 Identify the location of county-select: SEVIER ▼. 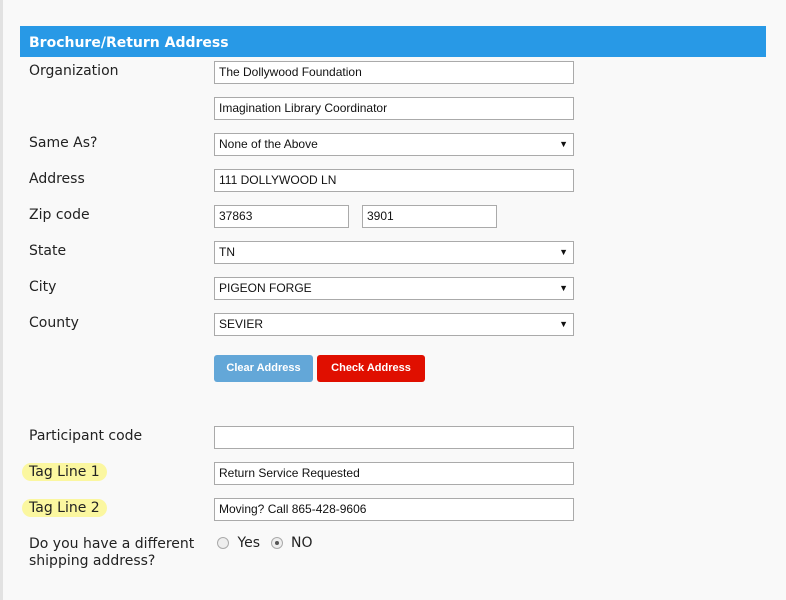
(394, 324).